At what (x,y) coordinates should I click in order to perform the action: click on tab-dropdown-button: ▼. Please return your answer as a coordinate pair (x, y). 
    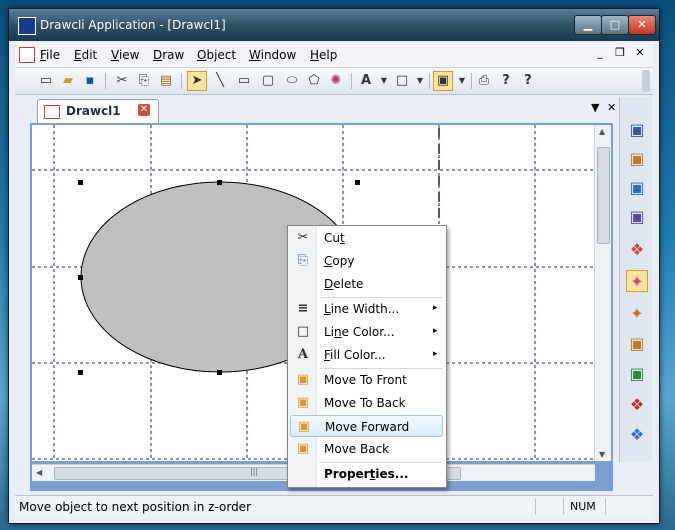
    Looking at the image, I should click on (595, 107).